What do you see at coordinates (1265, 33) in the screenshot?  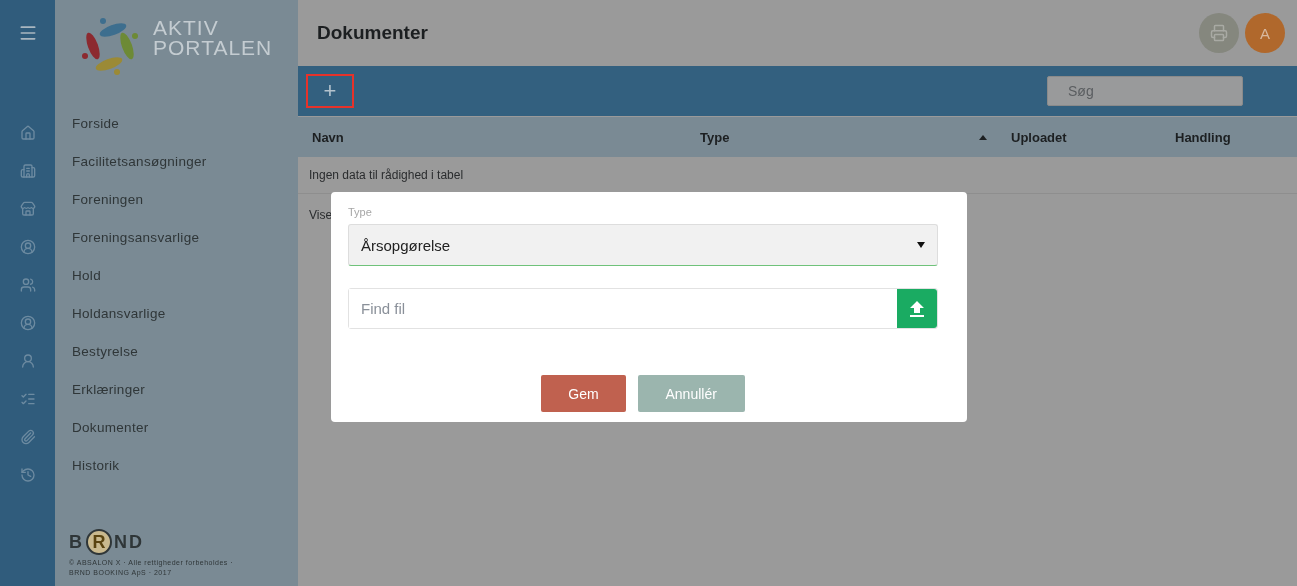 I see `user-avatar: A` at bounding box center [1265, 33].